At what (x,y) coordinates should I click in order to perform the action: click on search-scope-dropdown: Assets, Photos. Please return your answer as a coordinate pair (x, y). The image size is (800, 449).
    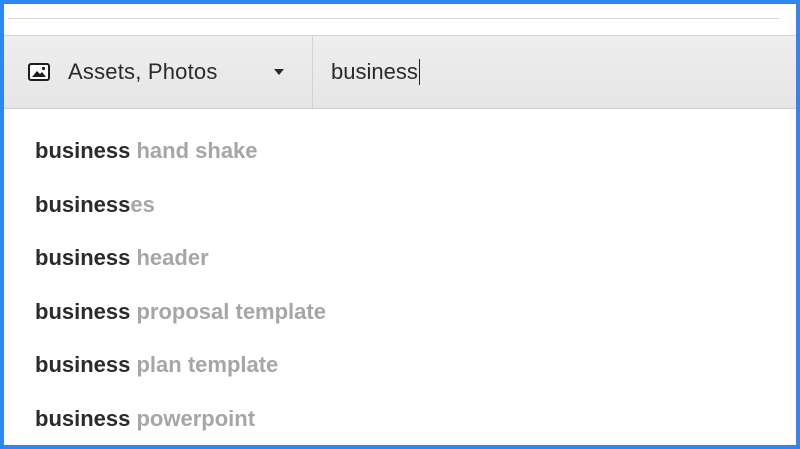
    Looking at the image, I should click on (158, 72).